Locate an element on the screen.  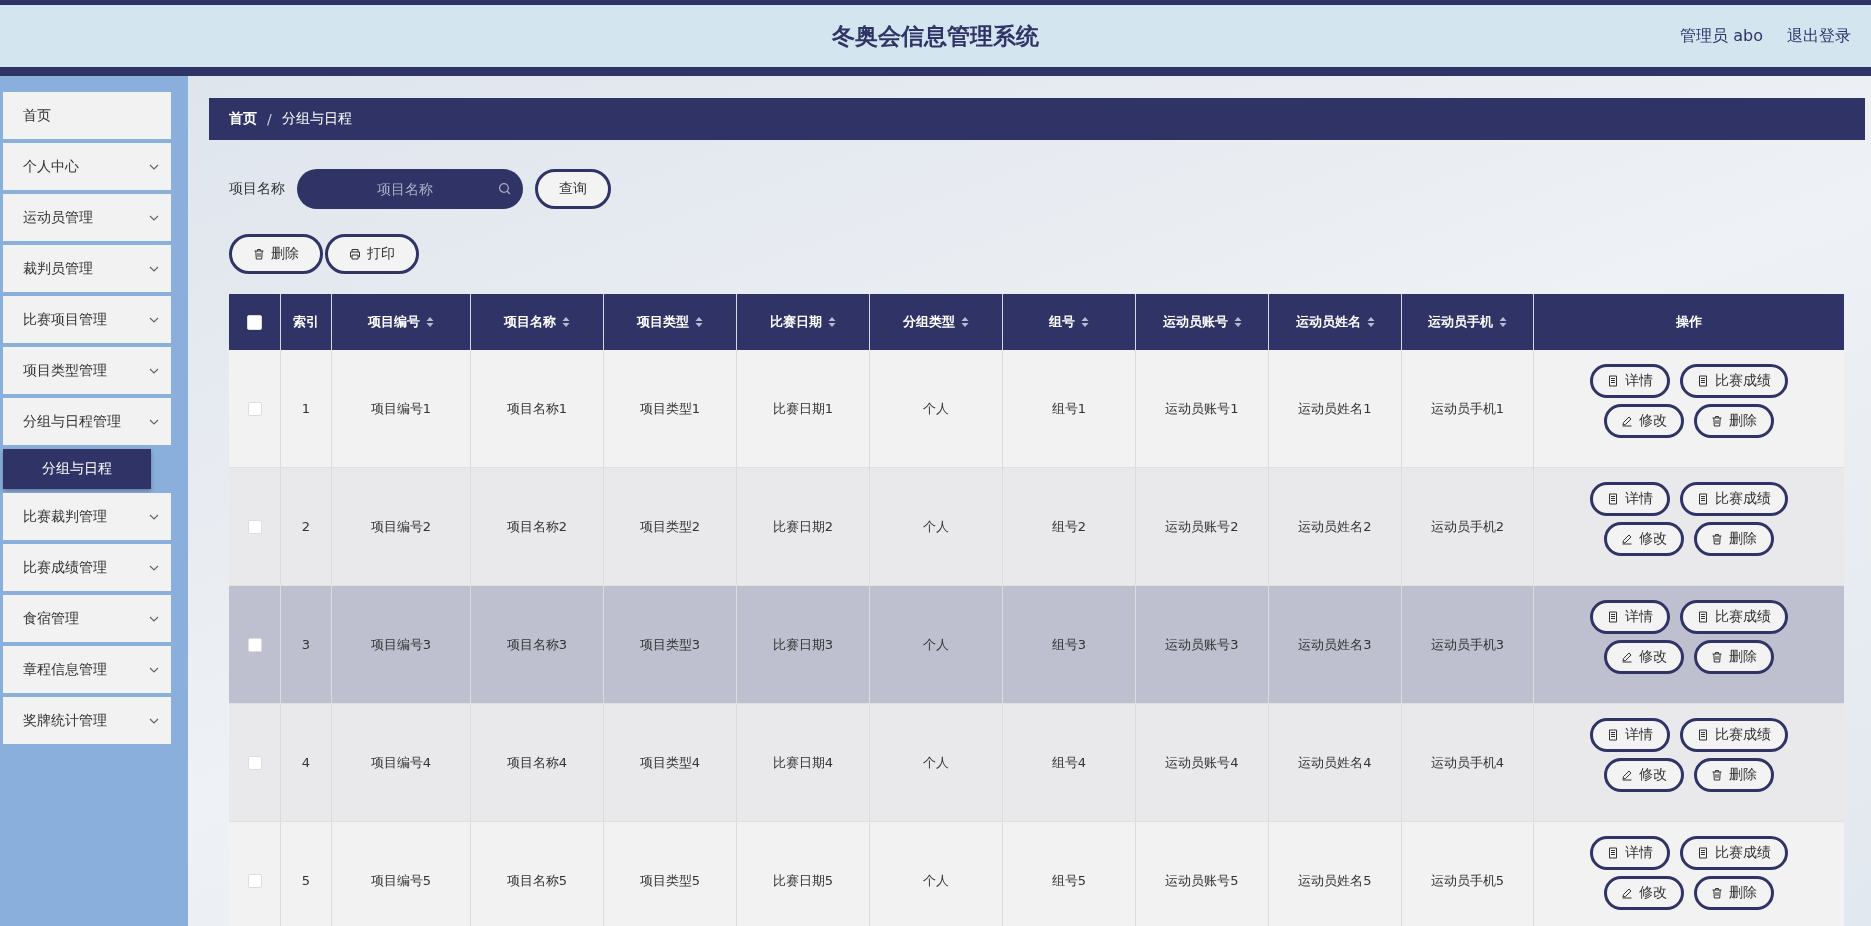
table-row: 5 项目编号5 项目名称5 项目类型5 比赛日期5 个人 组号5 运动员账号5 运动员姓名5 运动员手机5 详情 比赛成绩 修改 删除 is located at coordinates (1036, 874).